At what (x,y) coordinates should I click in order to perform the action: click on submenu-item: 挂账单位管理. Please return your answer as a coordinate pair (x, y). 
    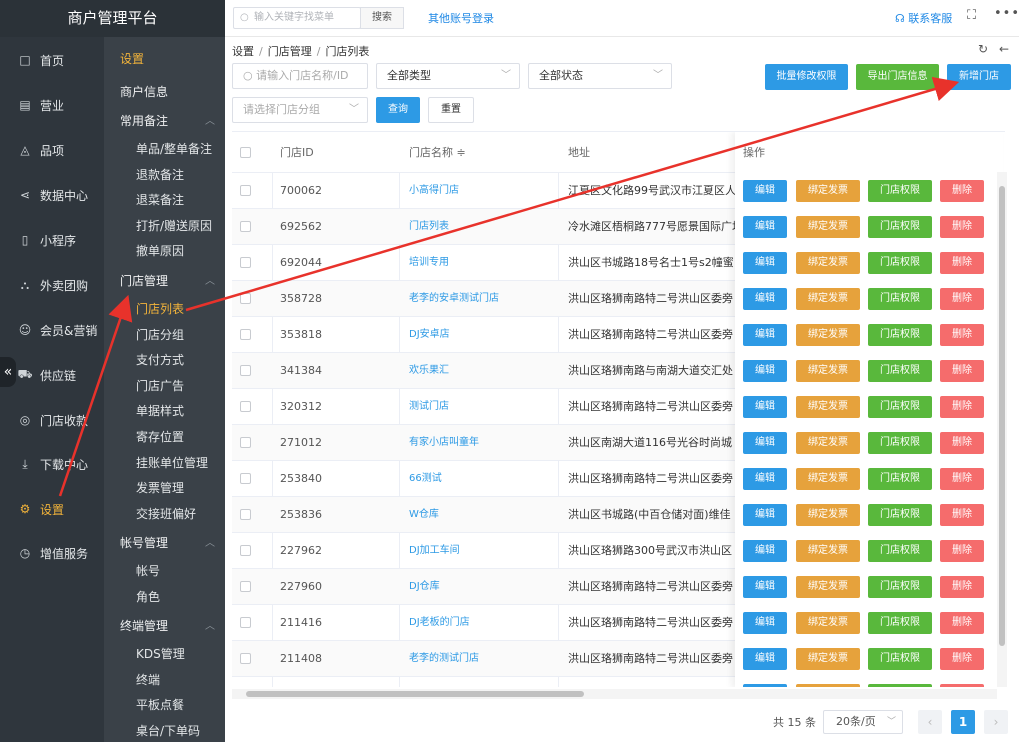
    Looking at the image, I should click on (172, 462).